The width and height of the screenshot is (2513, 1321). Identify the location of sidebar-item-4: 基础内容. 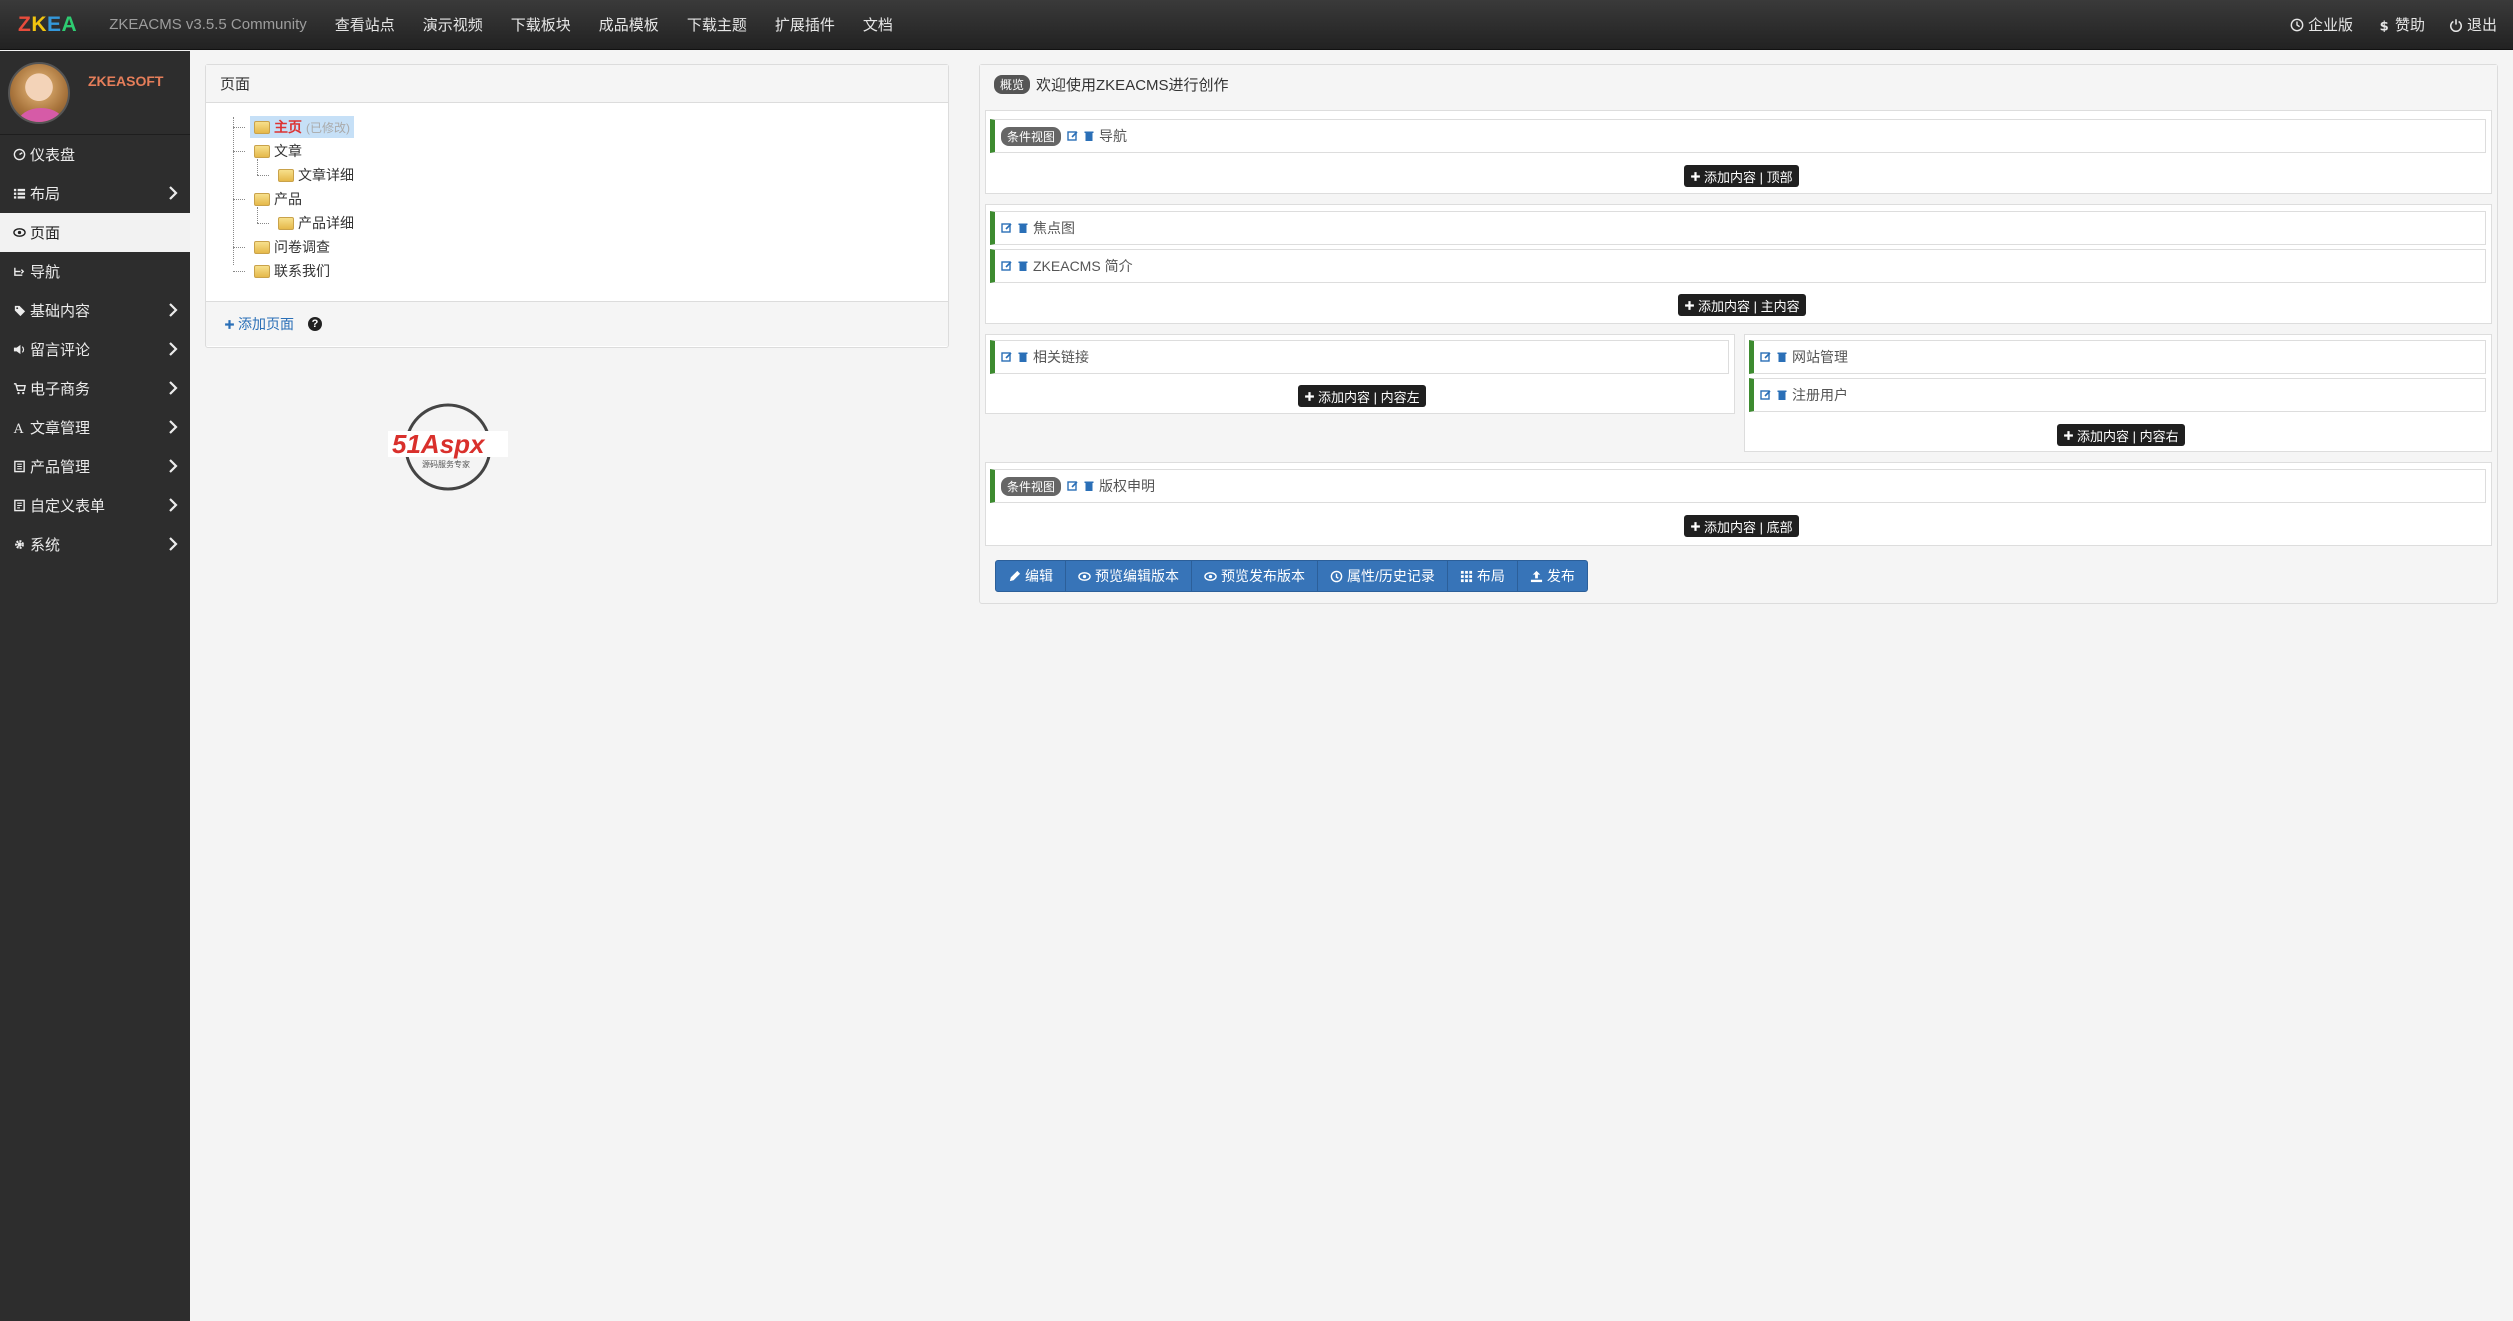
(95, 310).